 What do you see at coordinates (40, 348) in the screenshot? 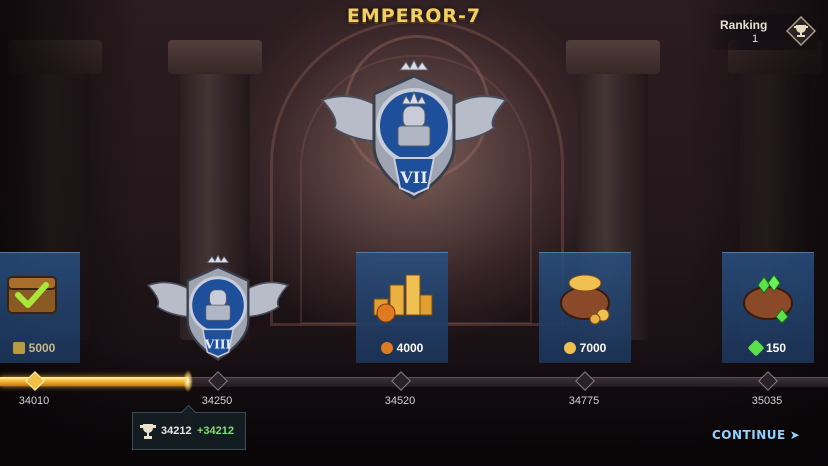
I see `reward-amount: 5000` at bounding box center [40, 348].